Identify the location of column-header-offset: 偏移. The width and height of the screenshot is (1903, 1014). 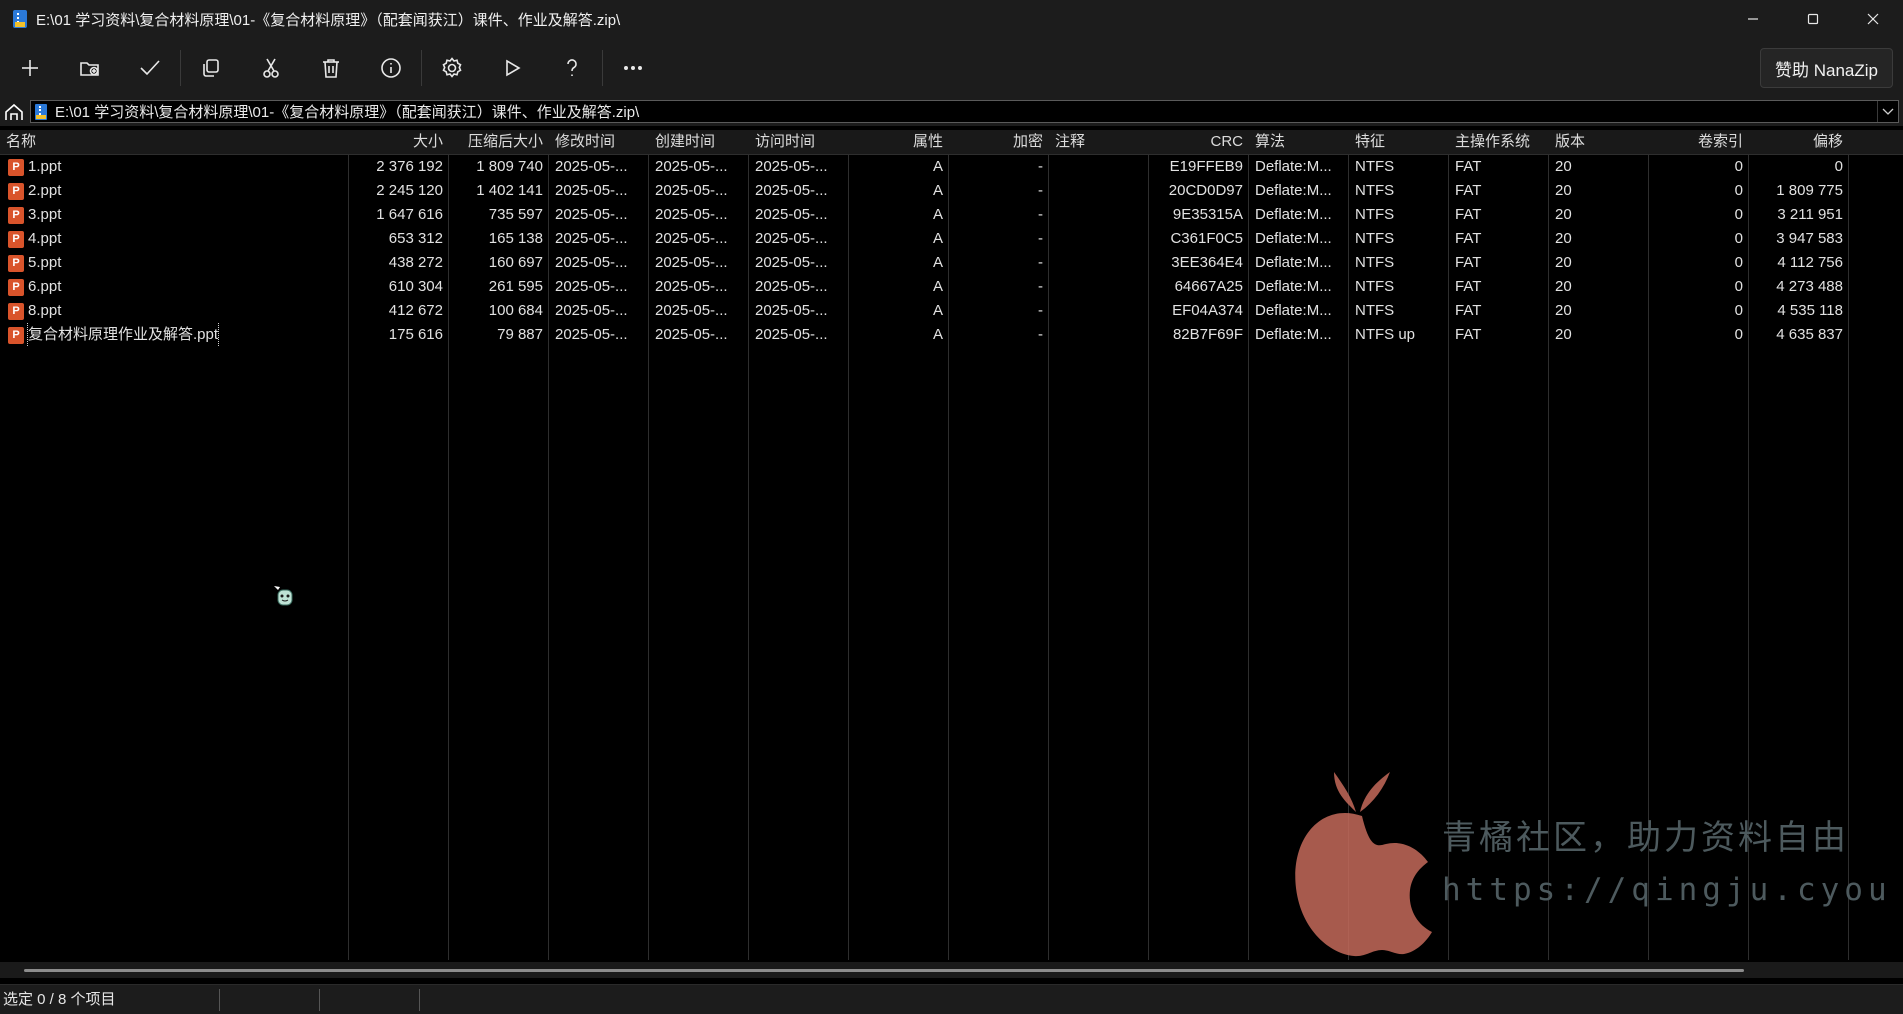
(1799, 142).